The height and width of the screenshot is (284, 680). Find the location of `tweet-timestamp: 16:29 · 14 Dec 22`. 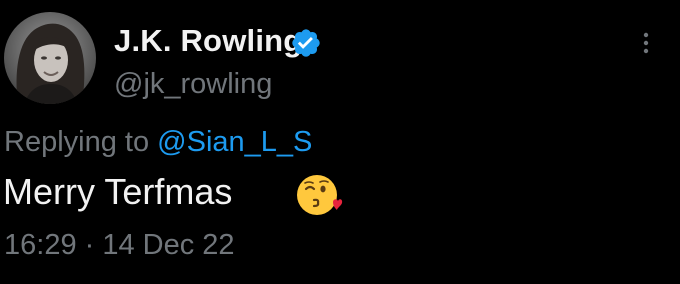

tweet-timestamp: 16:29 · 14 Dec 22 is located at coordinates (119, 245).